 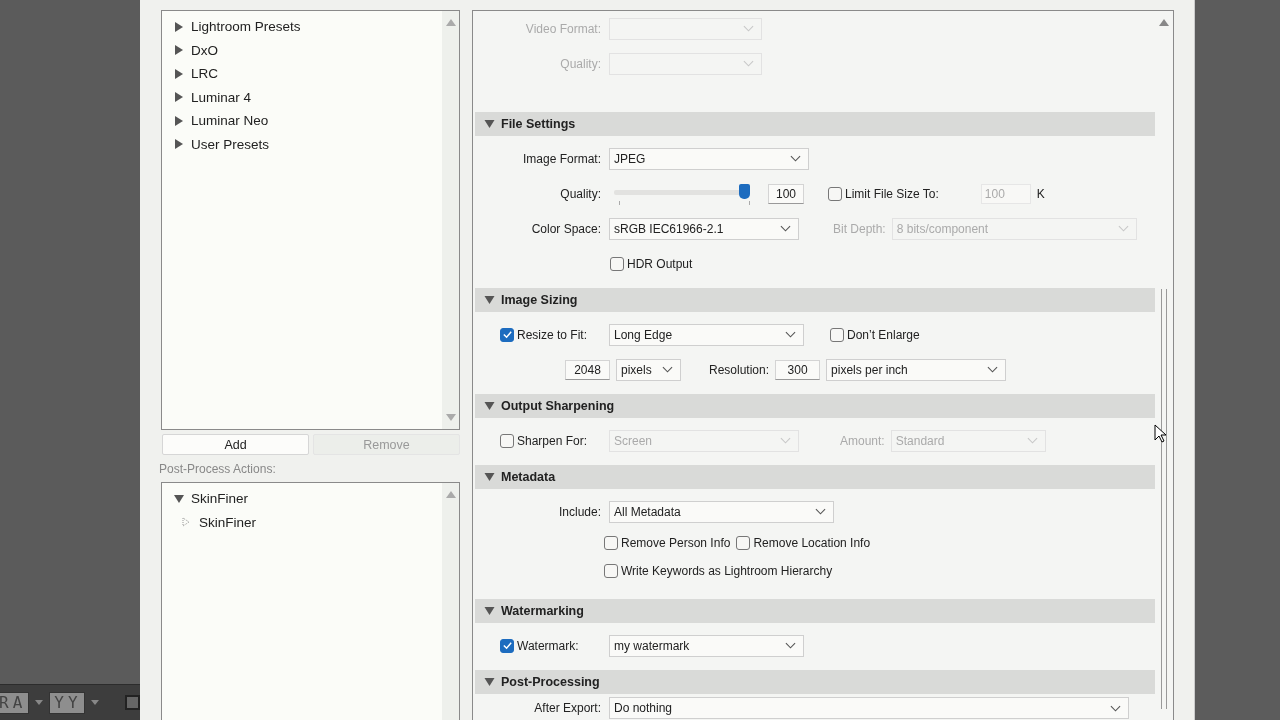 What do you see at coordinates (220, 499) in the screenshot?
I see `action-folder: SkinFiner` at bounding box center [220, 499].